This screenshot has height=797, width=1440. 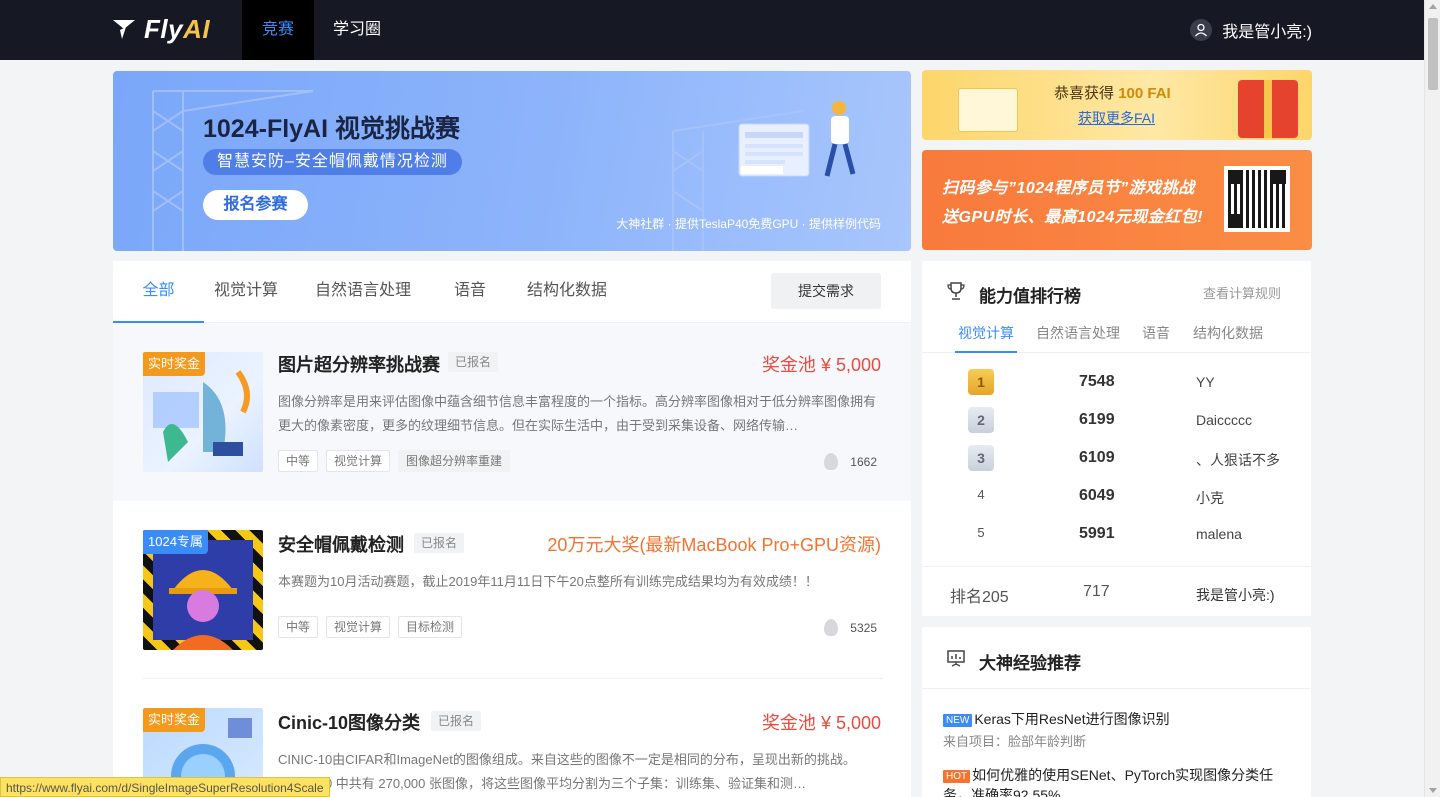 I want to click on tab-nlp: 自然语言处理, so click(x=363, y=292).